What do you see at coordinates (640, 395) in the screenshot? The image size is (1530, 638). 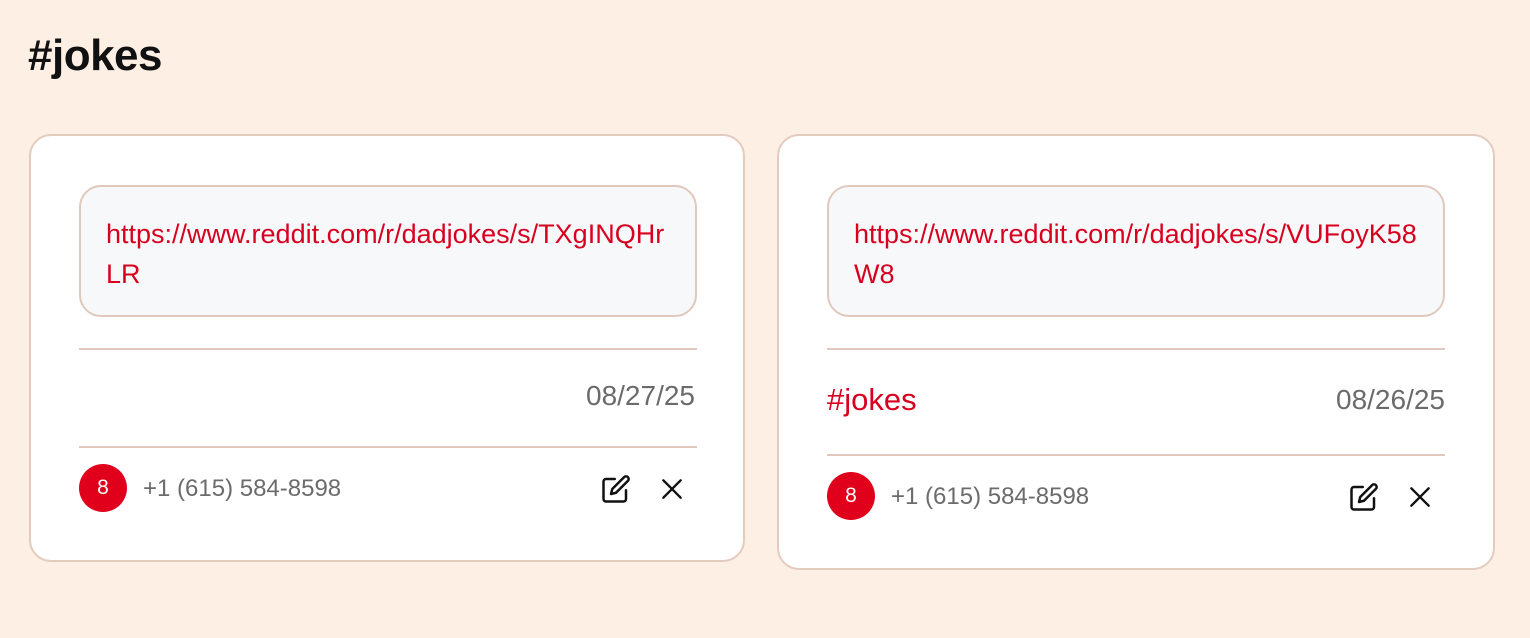 I see `post-date: 08/27/25` at bounding box center [640, 395].